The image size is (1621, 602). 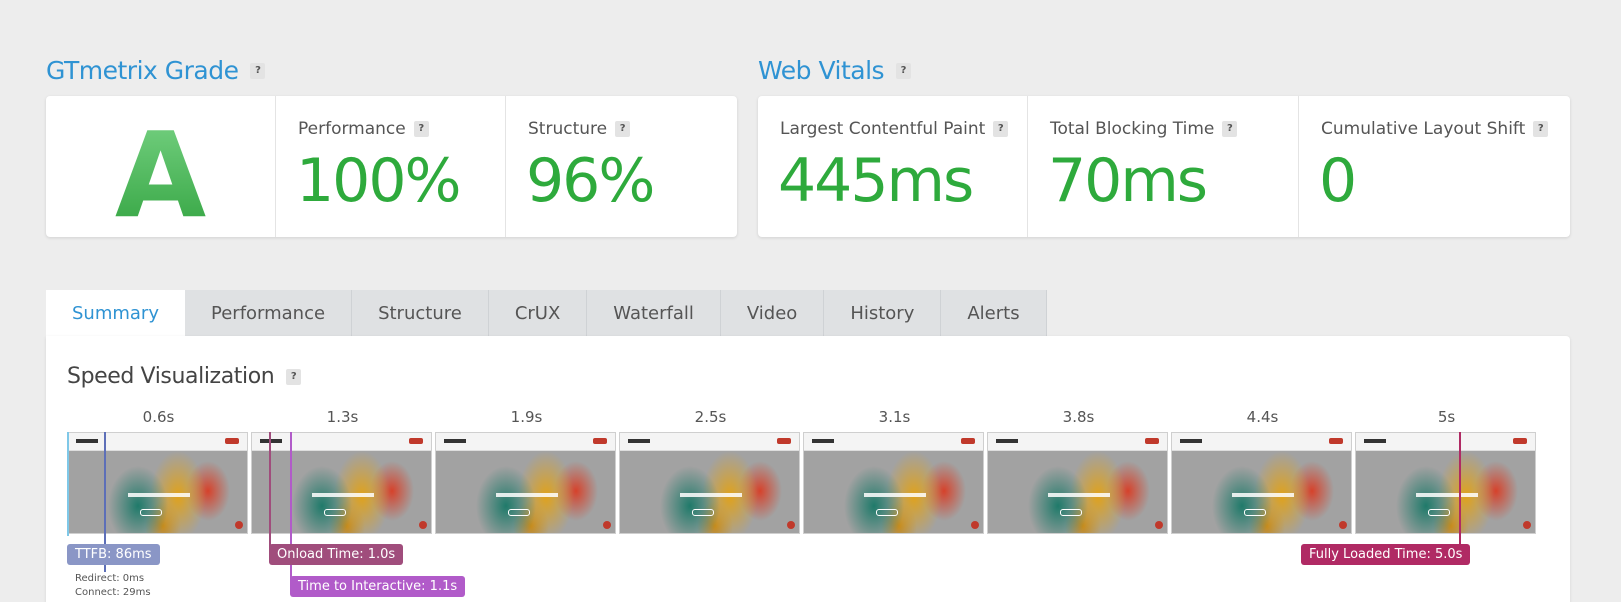 I want to click on cls-value: 0, so click(x=1338, y=181).